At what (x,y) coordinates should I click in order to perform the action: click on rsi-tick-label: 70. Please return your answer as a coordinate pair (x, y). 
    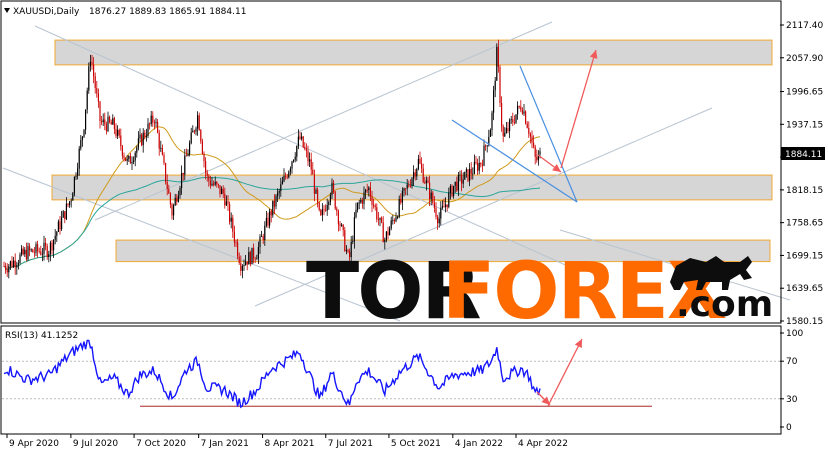
    Looking at the image, I should click on (792, 362).